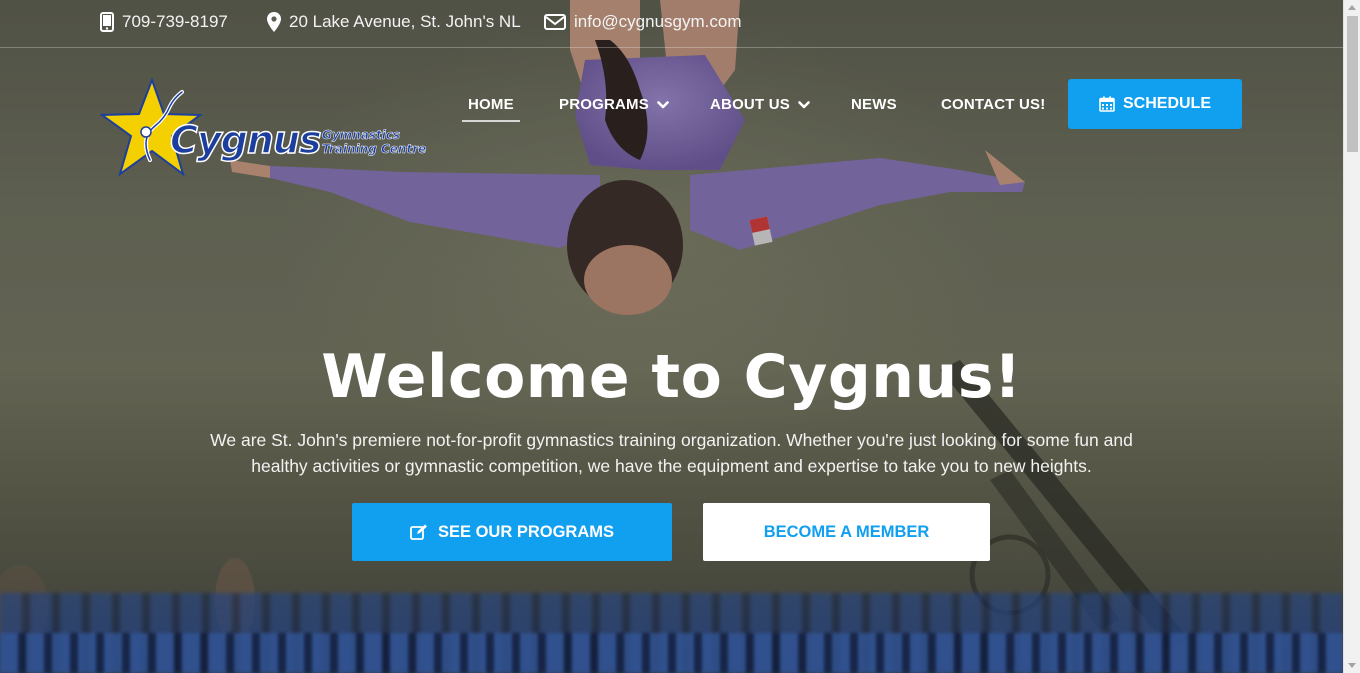 The height and width of the screenshot is (673, 1360). I want to click on phone-number: 709-739-8197, so click(175, 21).